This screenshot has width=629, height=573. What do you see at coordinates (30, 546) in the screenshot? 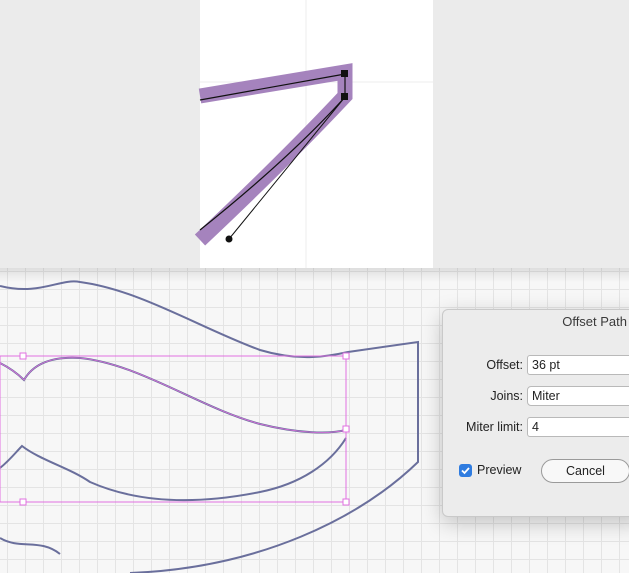
I see `lower-shape-outline` at bounding box center [30, 546].